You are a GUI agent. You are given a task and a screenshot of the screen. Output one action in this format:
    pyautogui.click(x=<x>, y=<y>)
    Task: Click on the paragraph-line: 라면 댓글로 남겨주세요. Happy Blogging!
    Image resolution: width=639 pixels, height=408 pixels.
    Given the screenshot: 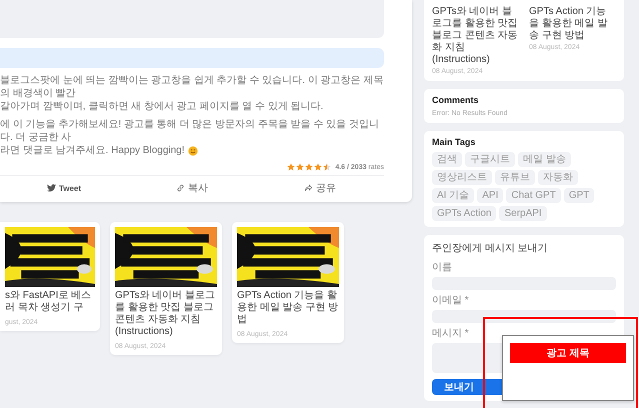 What is the action you would take?
    pyautogui.click(x=92, y=150)
    